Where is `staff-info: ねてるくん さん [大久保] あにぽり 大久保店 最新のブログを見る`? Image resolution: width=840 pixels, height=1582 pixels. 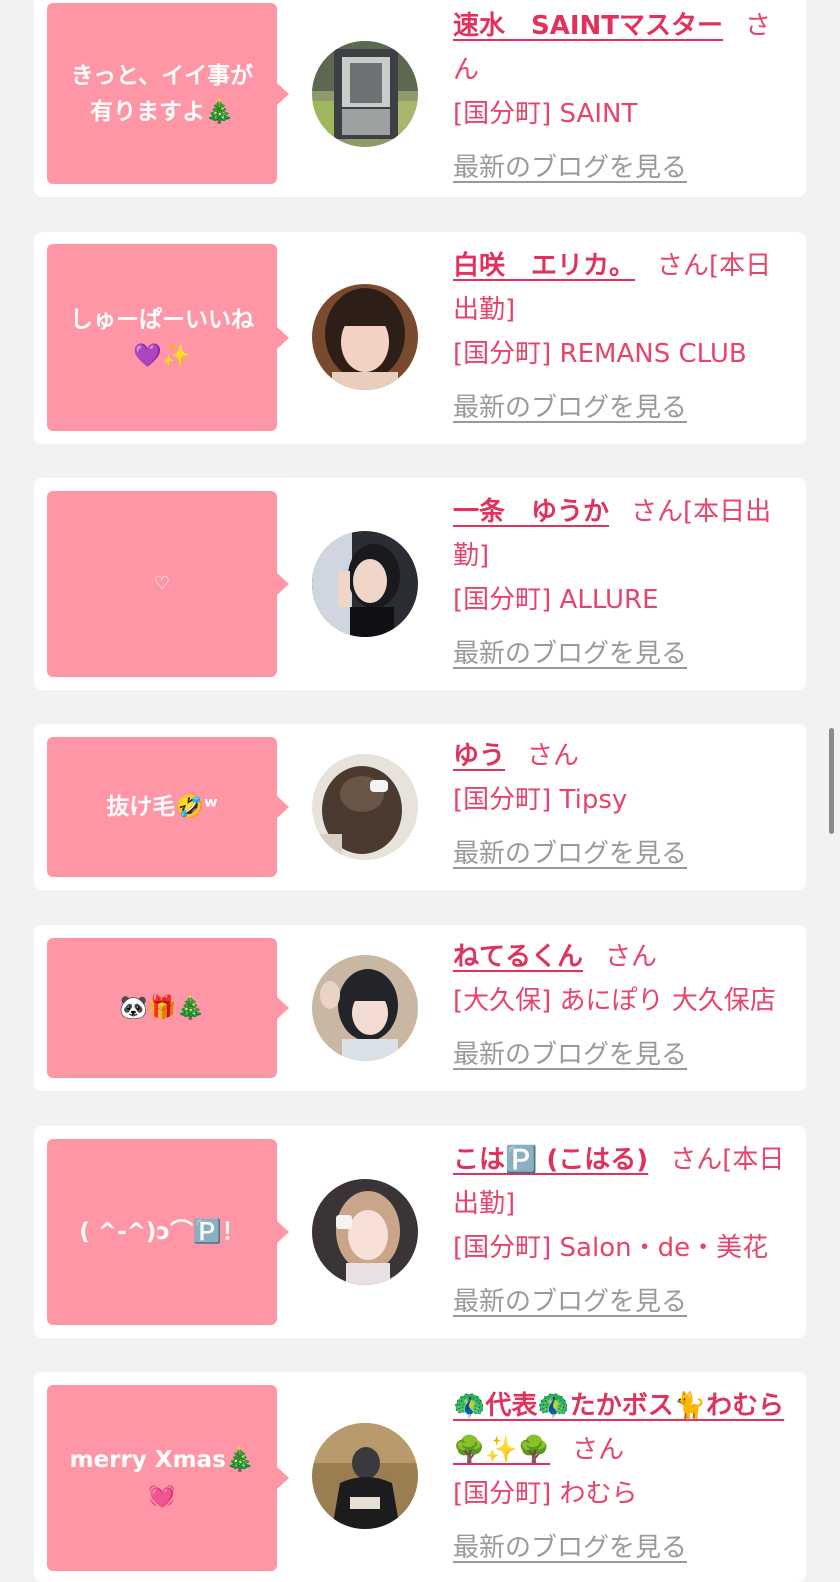 staff-info: ねてるくん さん [大久保] あにぽり 大久保店 最新のブログを見る is located at coordinates (623, 1006).